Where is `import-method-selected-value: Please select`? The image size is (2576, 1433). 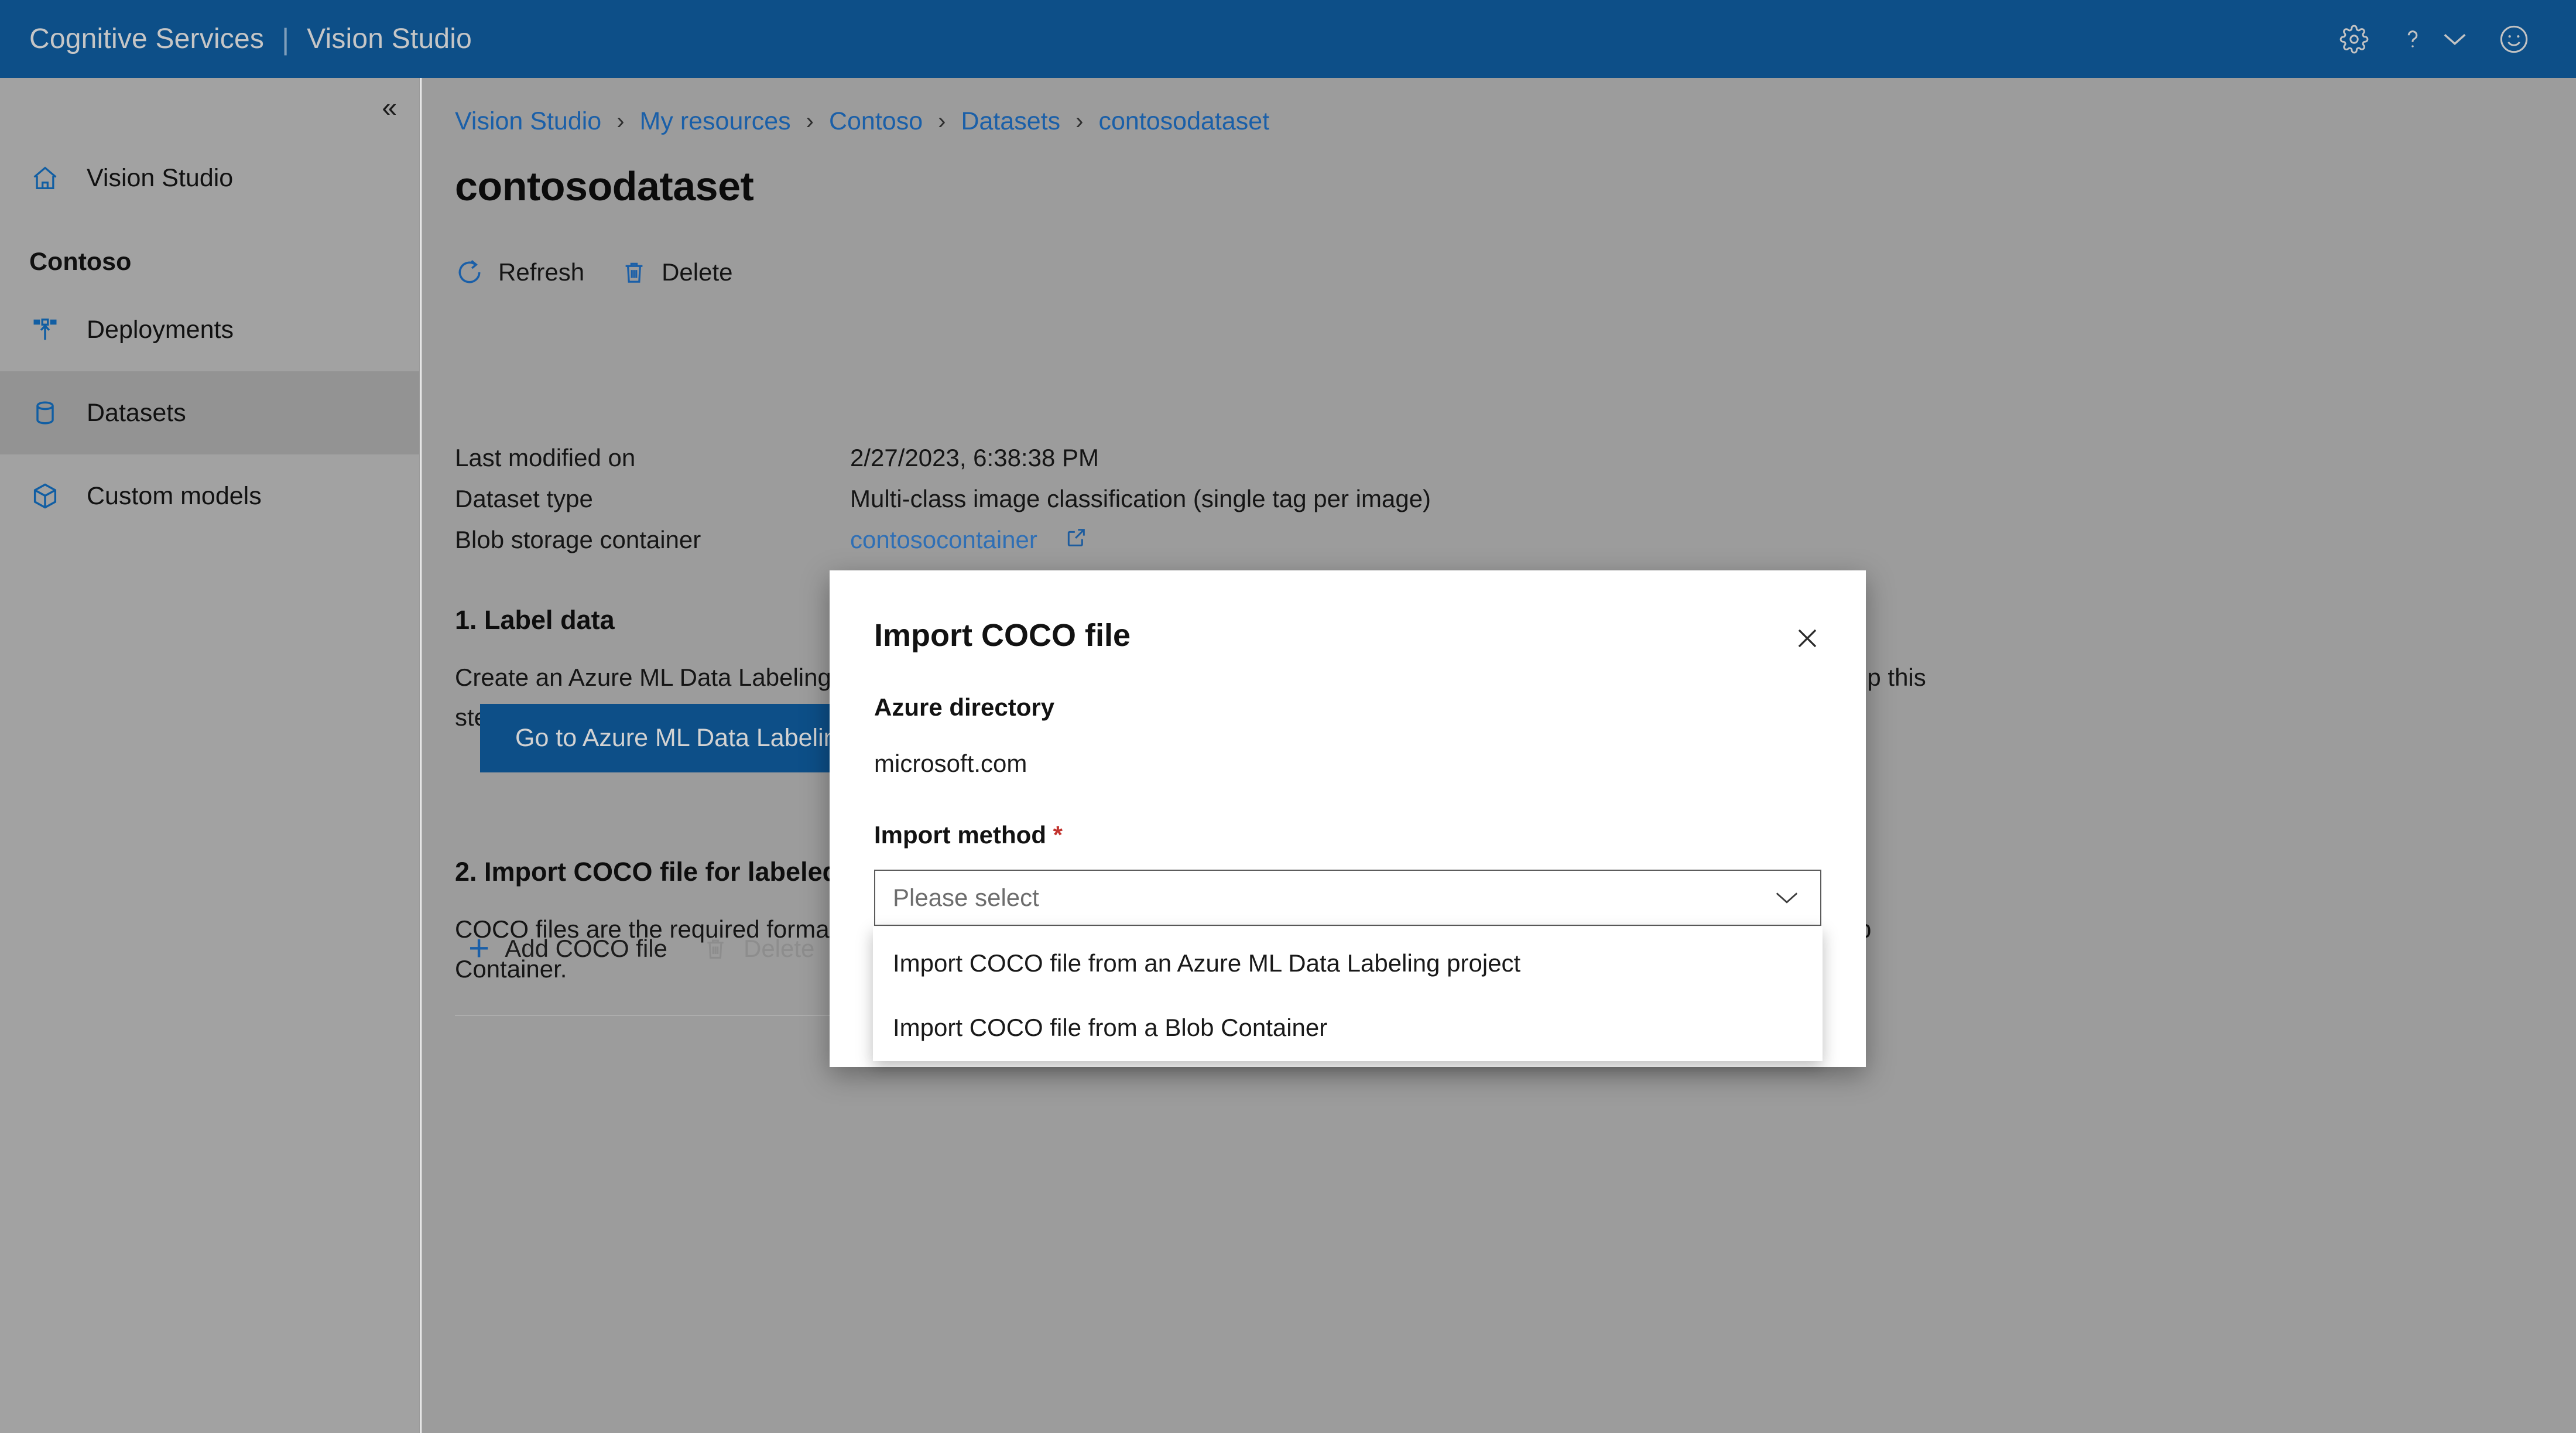 import-method-selected-value: Please select is located at coordinates (966, 897).